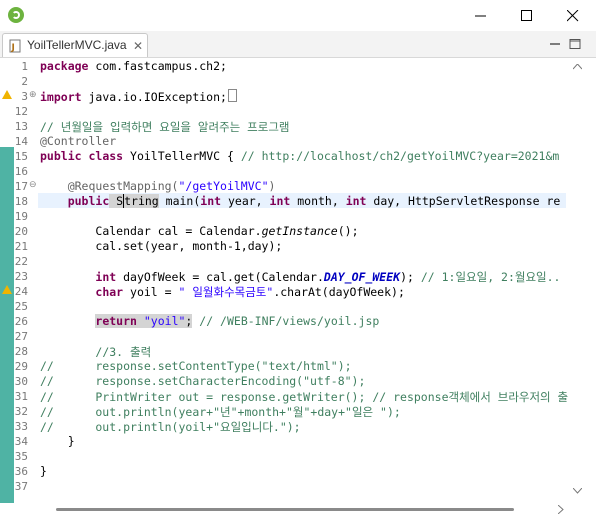 The height and width of the screenshot is (519, 596). Describe the element at coordinates (21, 126) in the screenshot. I see `line-number: 13` at that location.